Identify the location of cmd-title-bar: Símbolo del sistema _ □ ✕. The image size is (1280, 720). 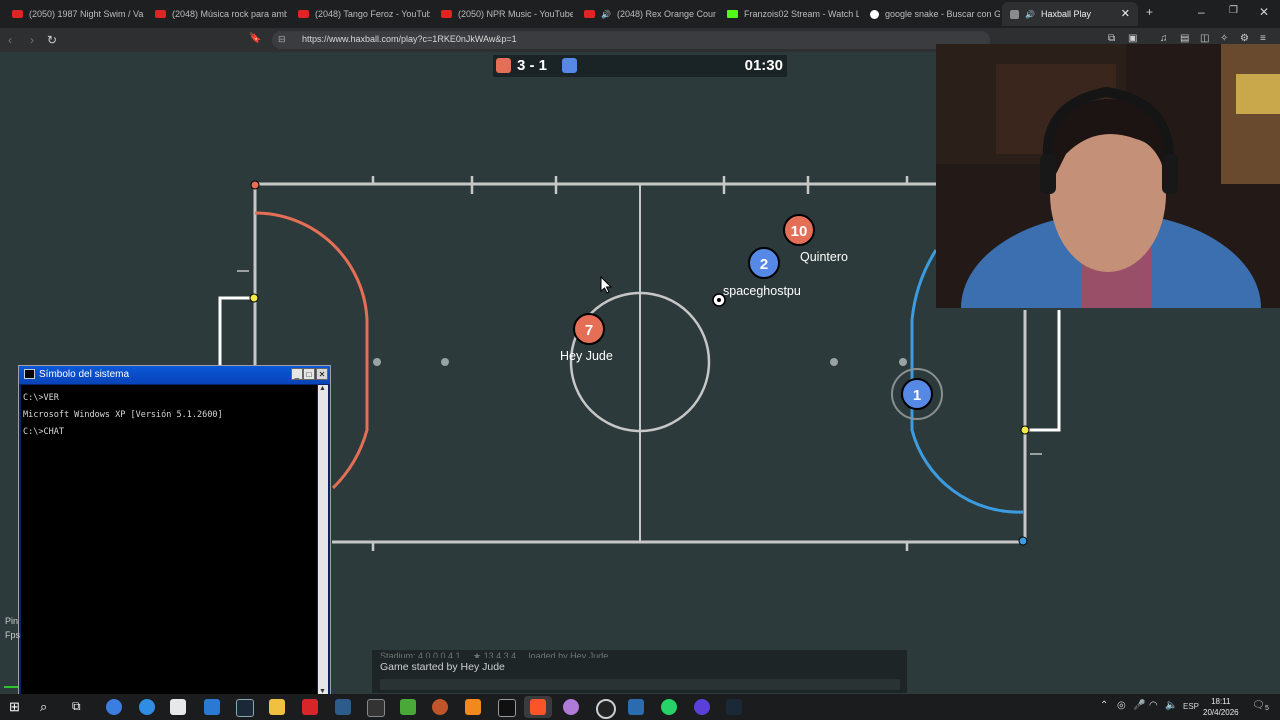
(174, 375).